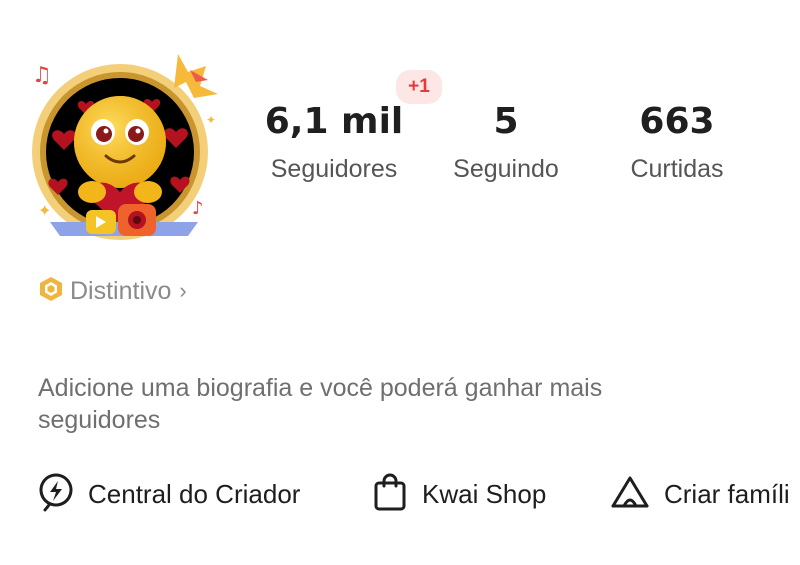 The height and width of the screenshot is (565, 800). Describe the element at coordinates (334, 169) in the screenshot. I see `followers-label: Seguidores` at that location.